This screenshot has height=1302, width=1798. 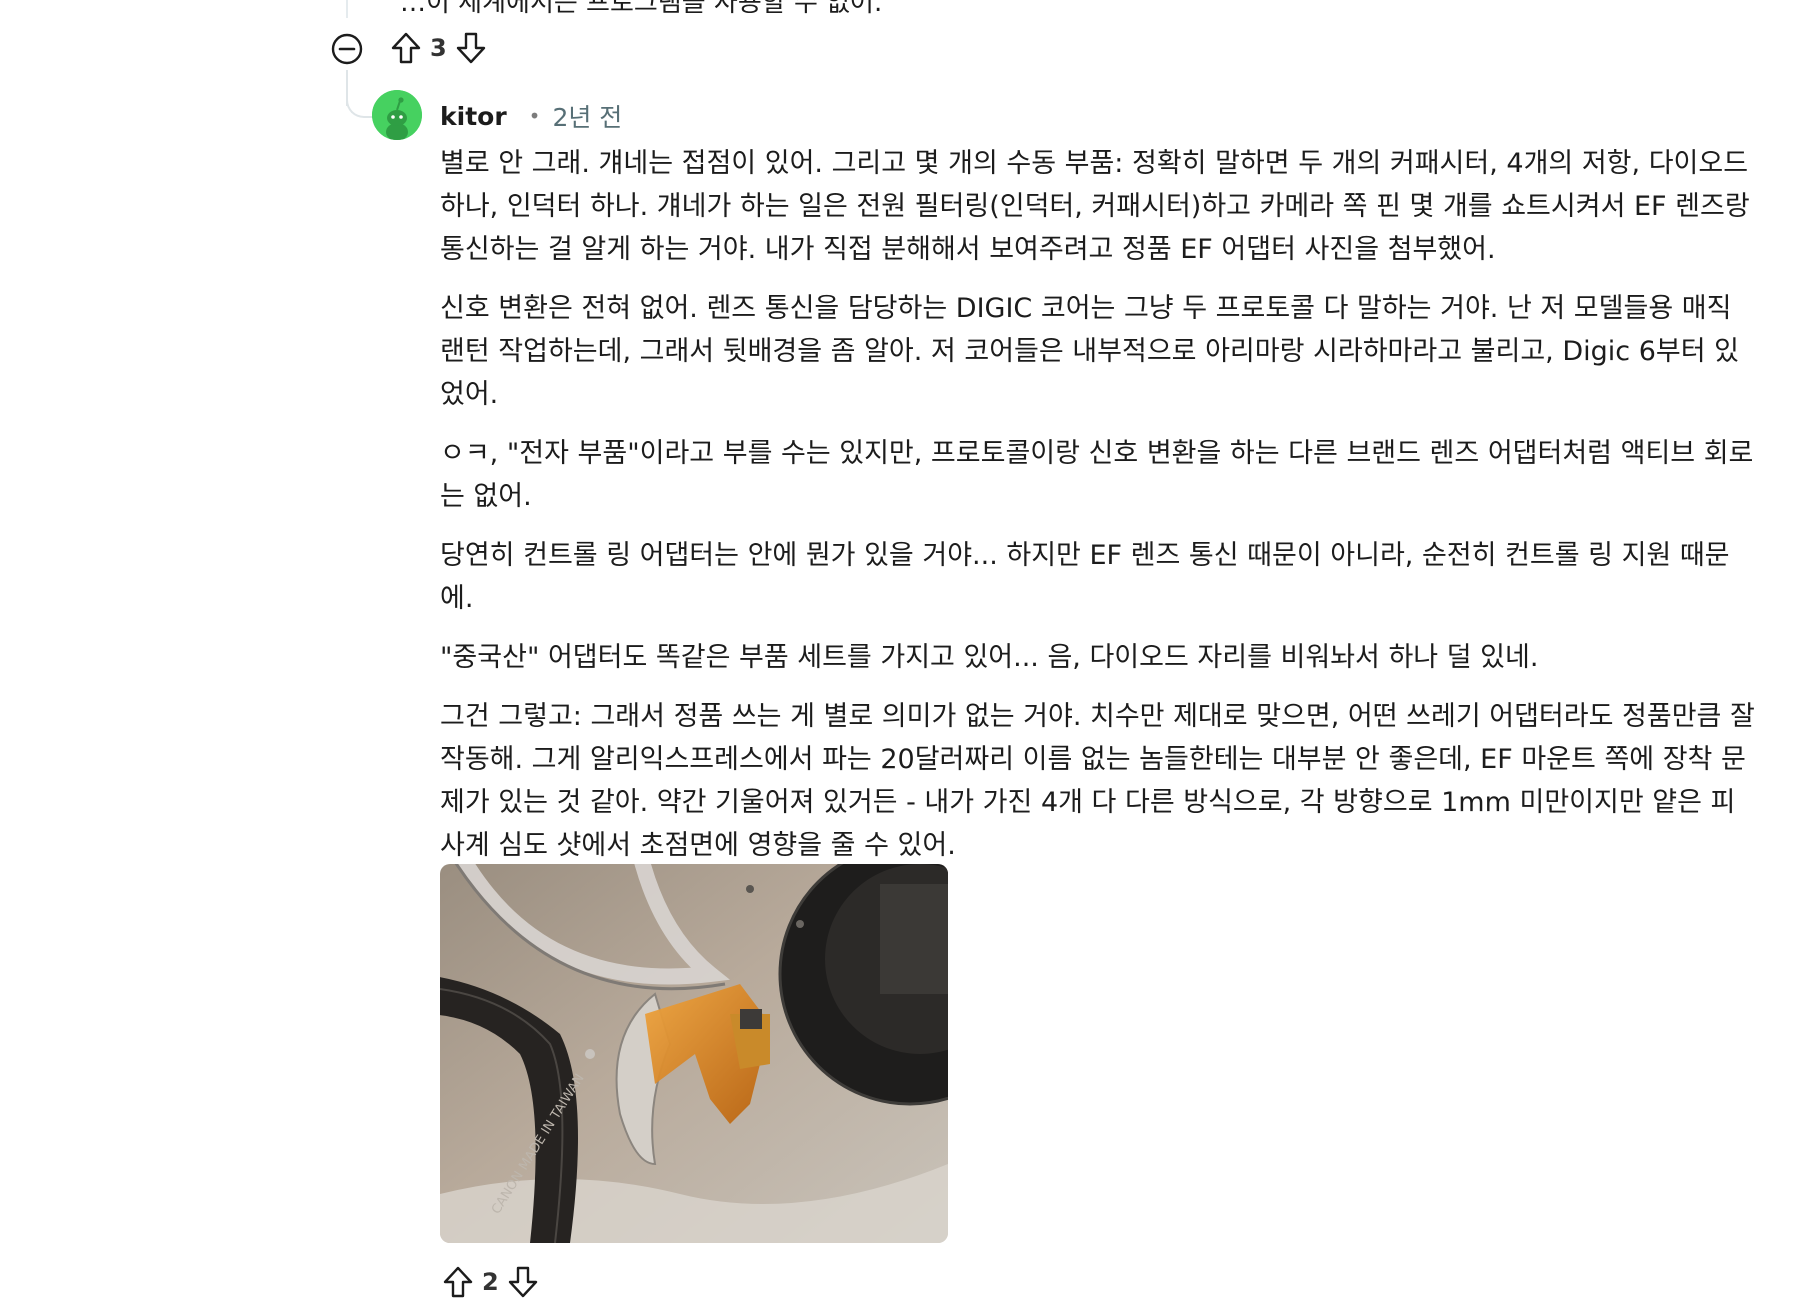 I want to click on attached-photo: CANON MADE IN TAIWAN, so click(x=694, y=1053).